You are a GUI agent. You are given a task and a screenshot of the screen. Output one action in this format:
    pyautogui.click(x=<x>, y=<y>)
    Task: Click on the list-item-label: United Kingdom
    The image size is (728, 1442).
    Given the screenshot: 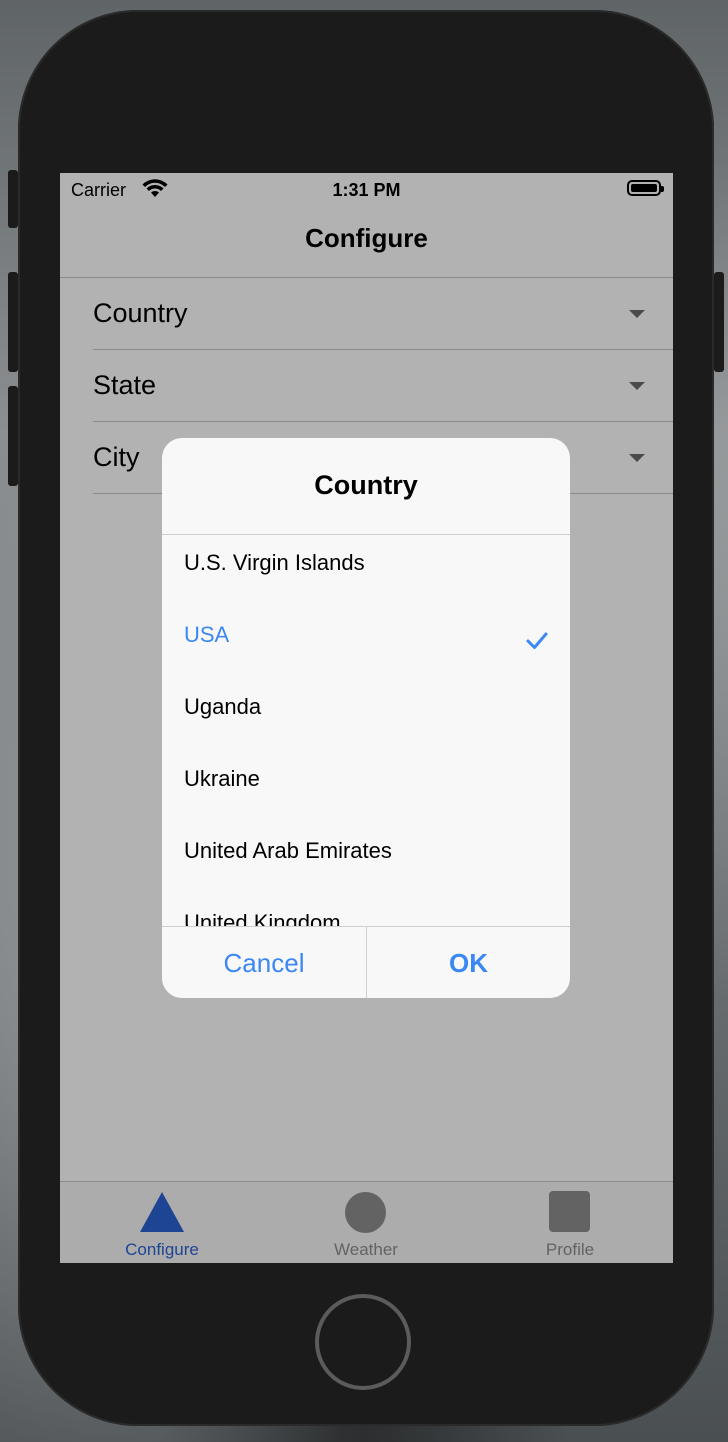 What is the action you would take?
    pyautogui.click(x=262, y=918)
    